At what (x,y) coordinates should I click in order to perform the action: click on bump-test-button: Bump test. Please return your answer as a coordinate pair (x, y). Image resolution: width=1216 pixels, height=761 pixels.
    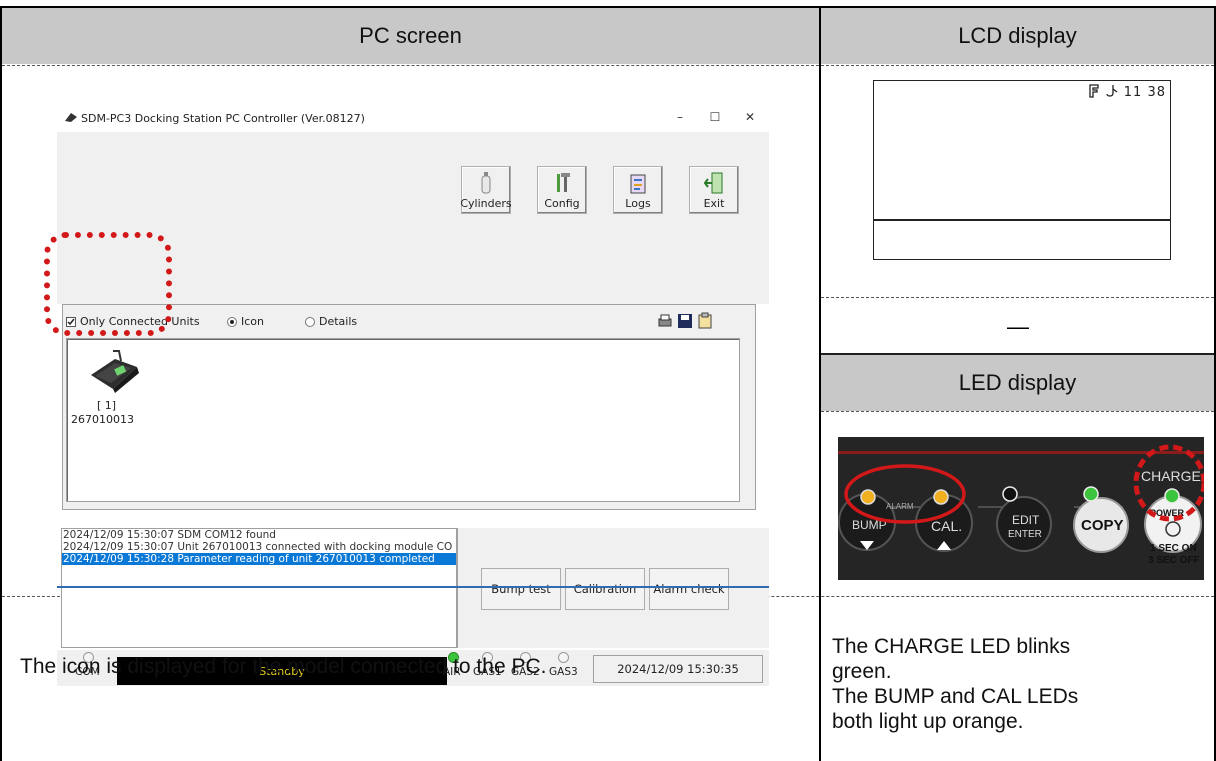
    Looking at the image, I should click on (521, 589).